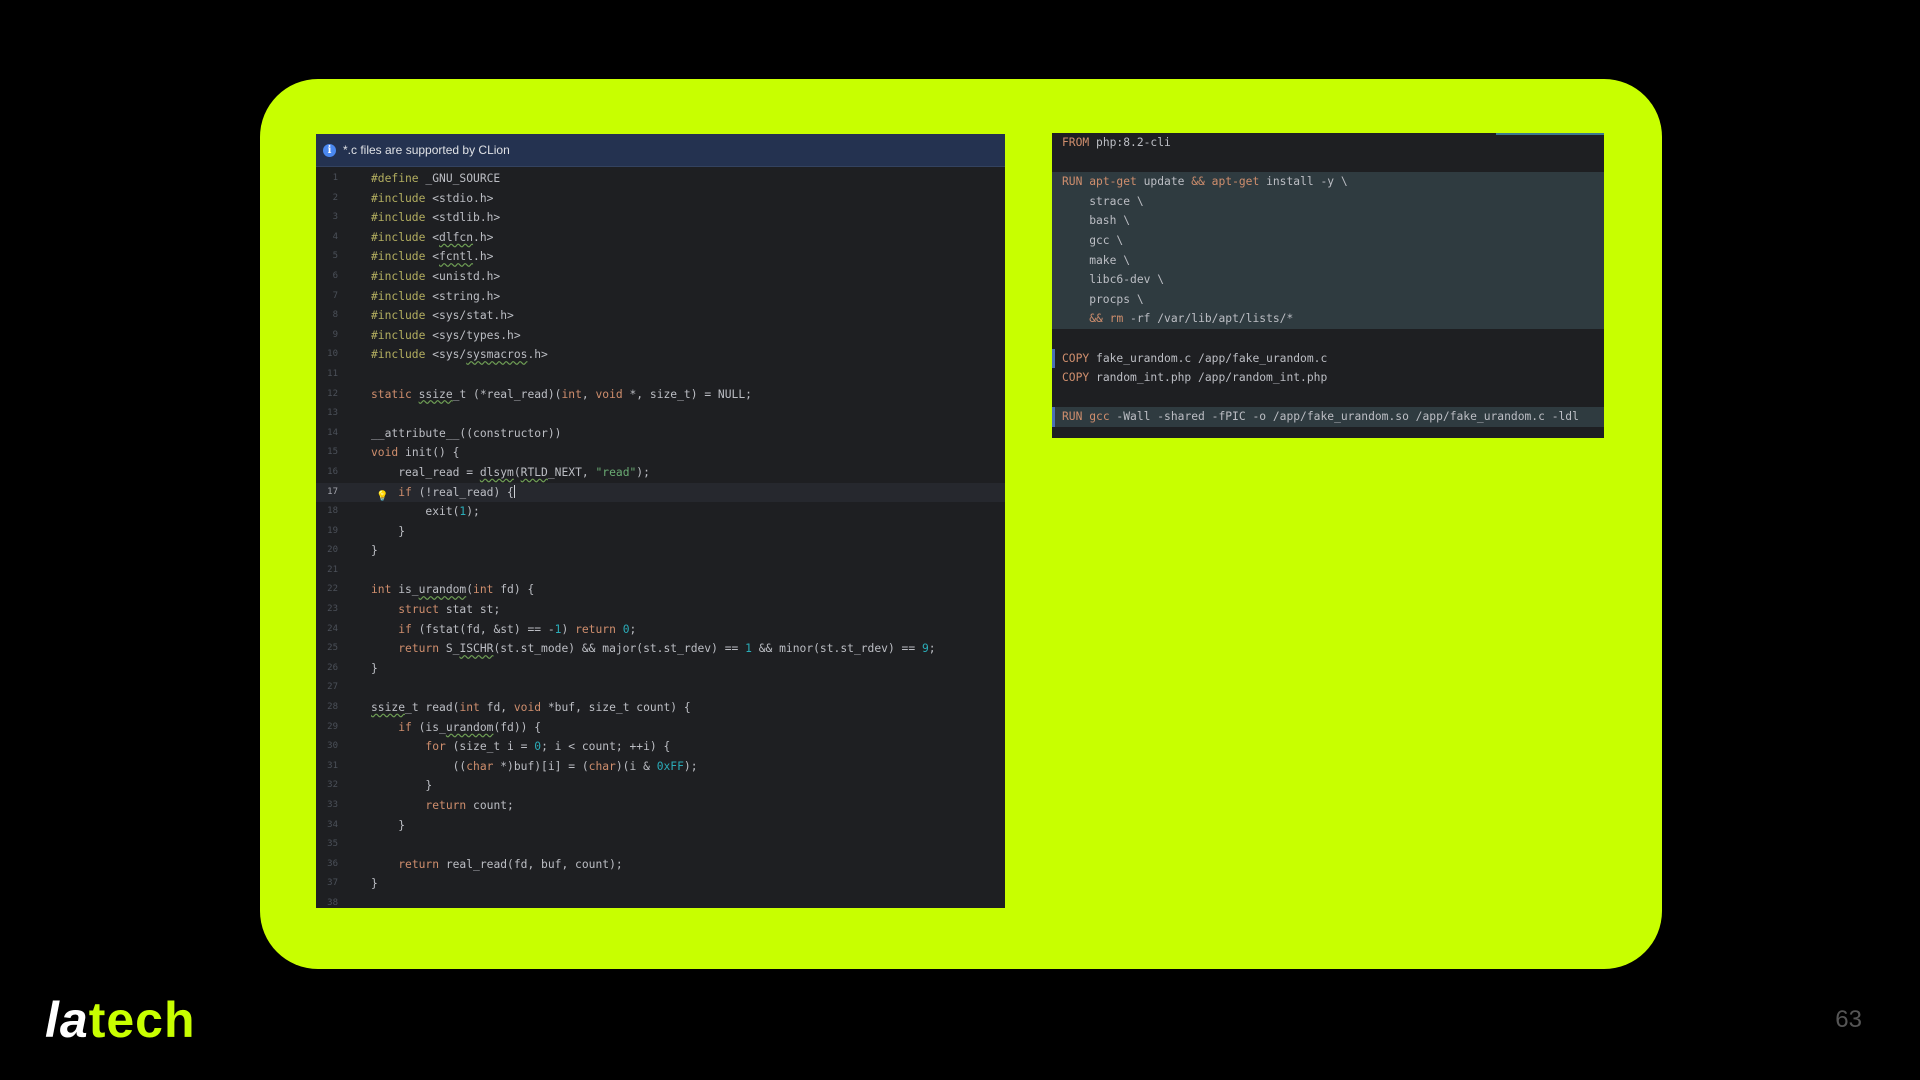  What do you see at coordinates (1328, 143) in the screenshot?
I see `dockerfile-line: FROM php:8.2-cli` at bounding box center [1328, 143].